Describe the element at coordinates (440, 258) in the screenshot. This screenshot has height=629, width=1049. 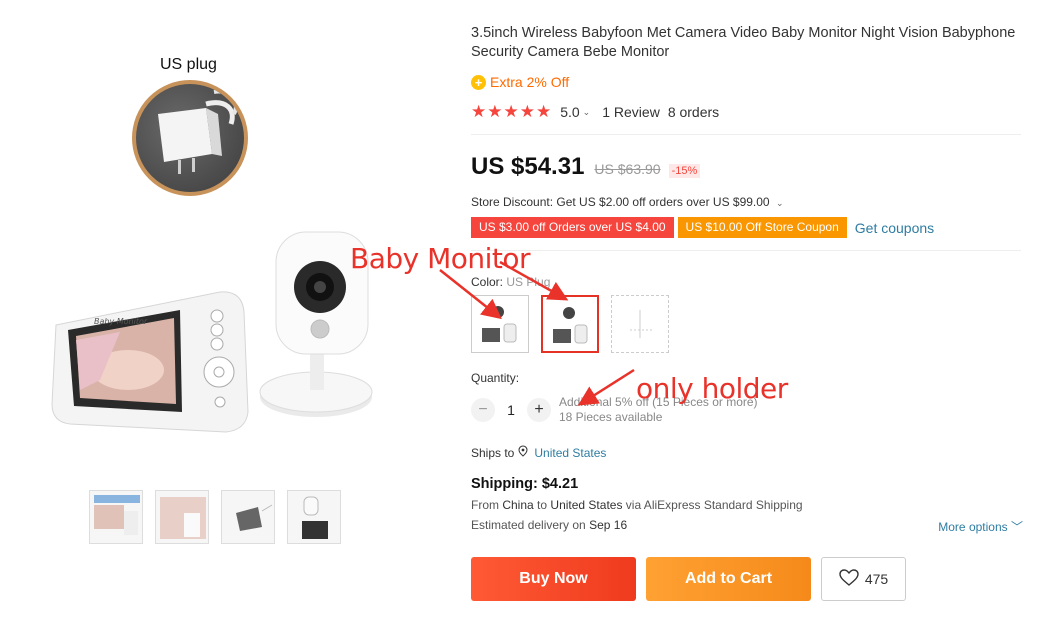
I see `annotation-baby-monitor: Baby Monitor` at that location.